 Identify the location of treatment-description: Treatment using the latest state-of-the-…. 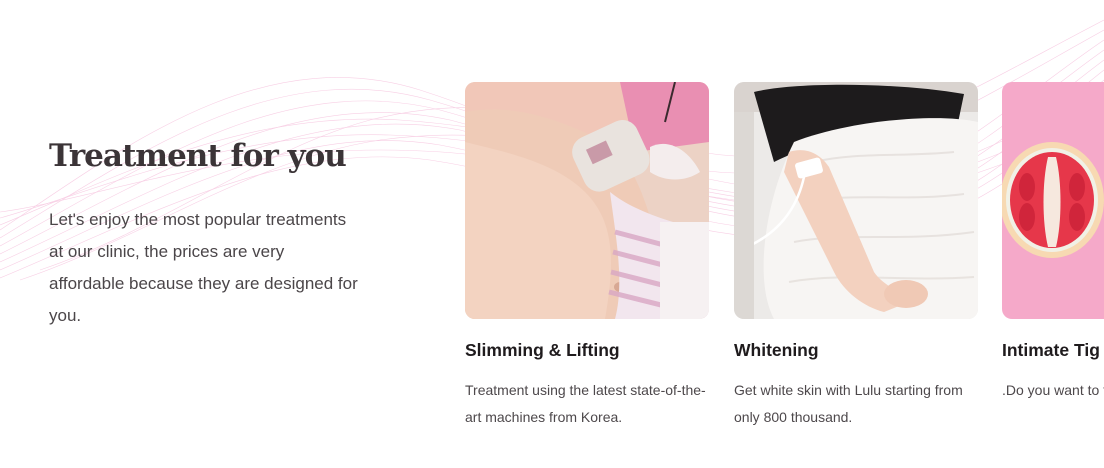
(585, 403).